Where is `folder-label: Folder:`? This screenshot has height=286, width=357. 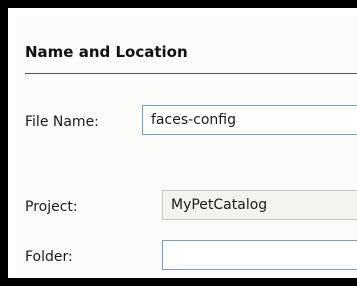
folder-label: Folder: is located at coordinates (49, 257).